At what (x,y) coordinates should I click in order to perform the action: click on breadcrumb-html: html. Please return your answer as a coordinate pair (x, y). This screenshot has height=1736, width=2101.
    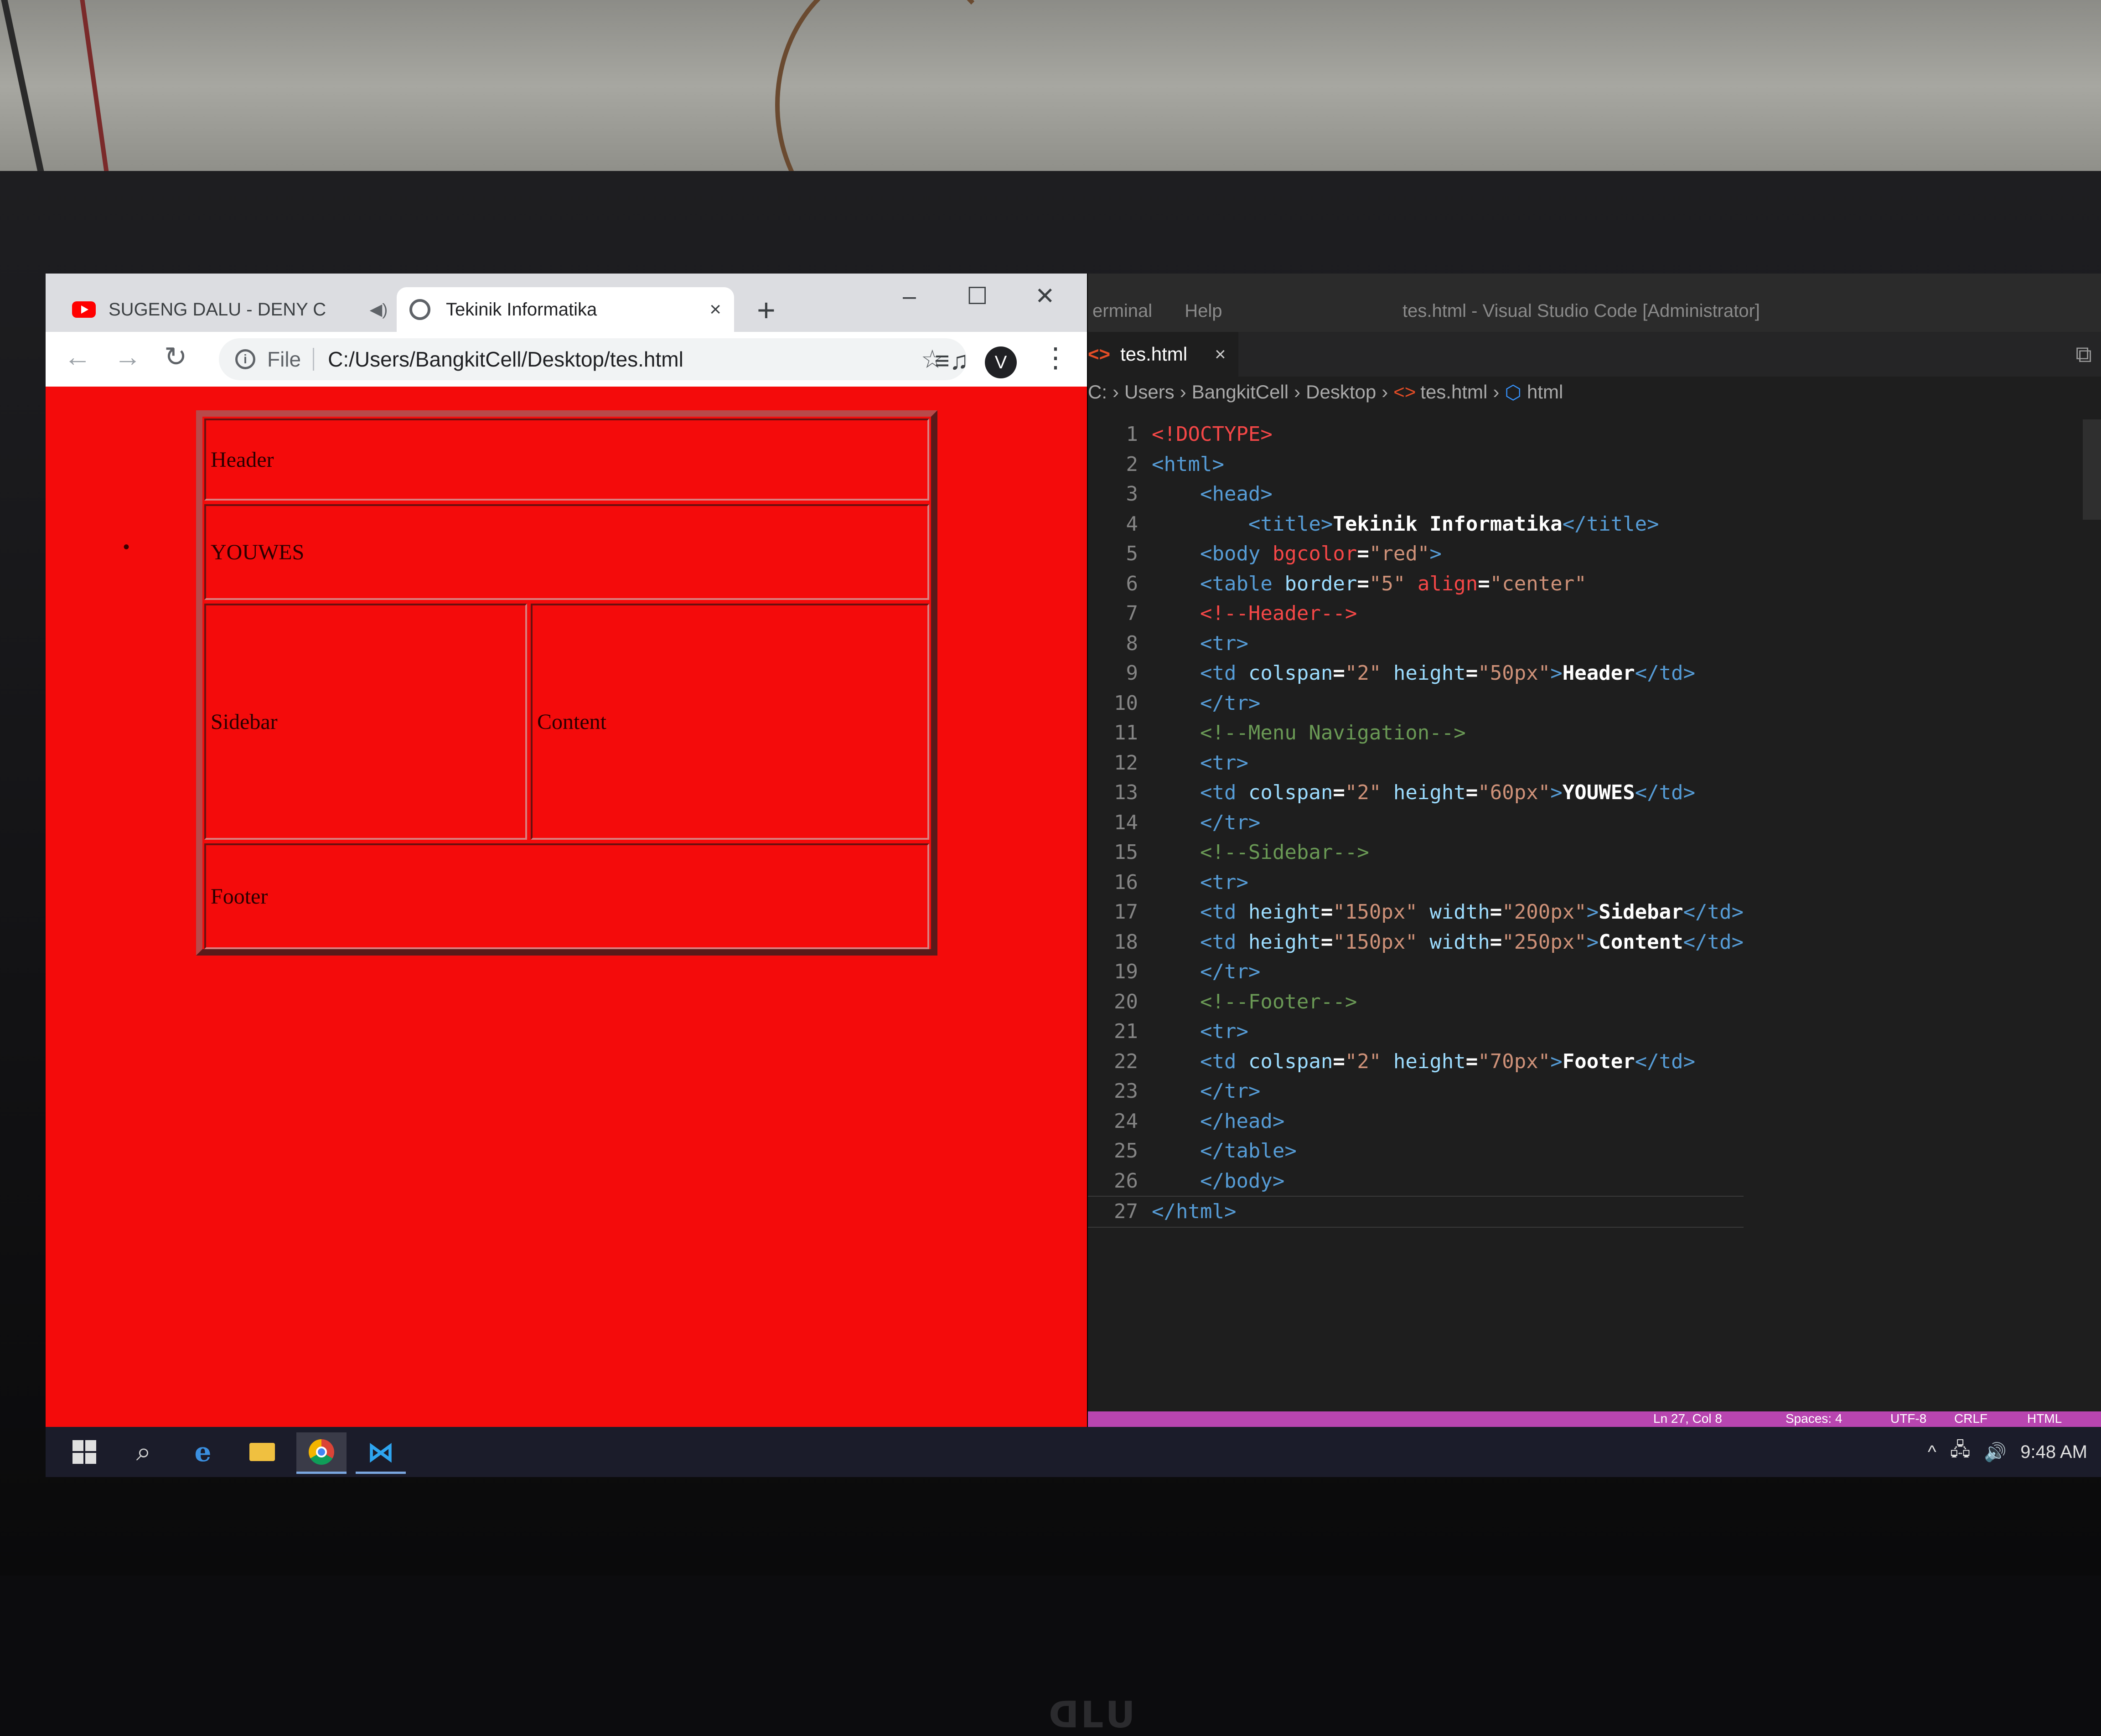
    Looking at the image, I should click on (1545, 392).